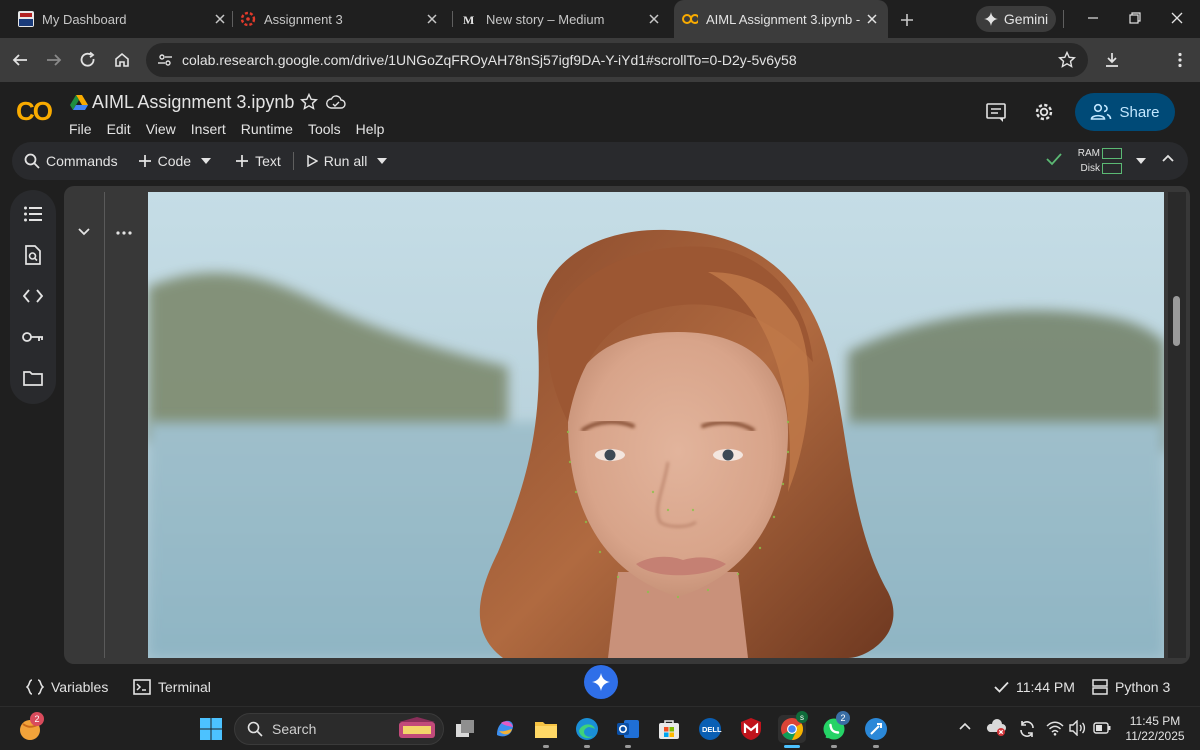 The height and width of the screenshot is (750, 1200). I want to click on menu-help: Help, so click(370, 129).